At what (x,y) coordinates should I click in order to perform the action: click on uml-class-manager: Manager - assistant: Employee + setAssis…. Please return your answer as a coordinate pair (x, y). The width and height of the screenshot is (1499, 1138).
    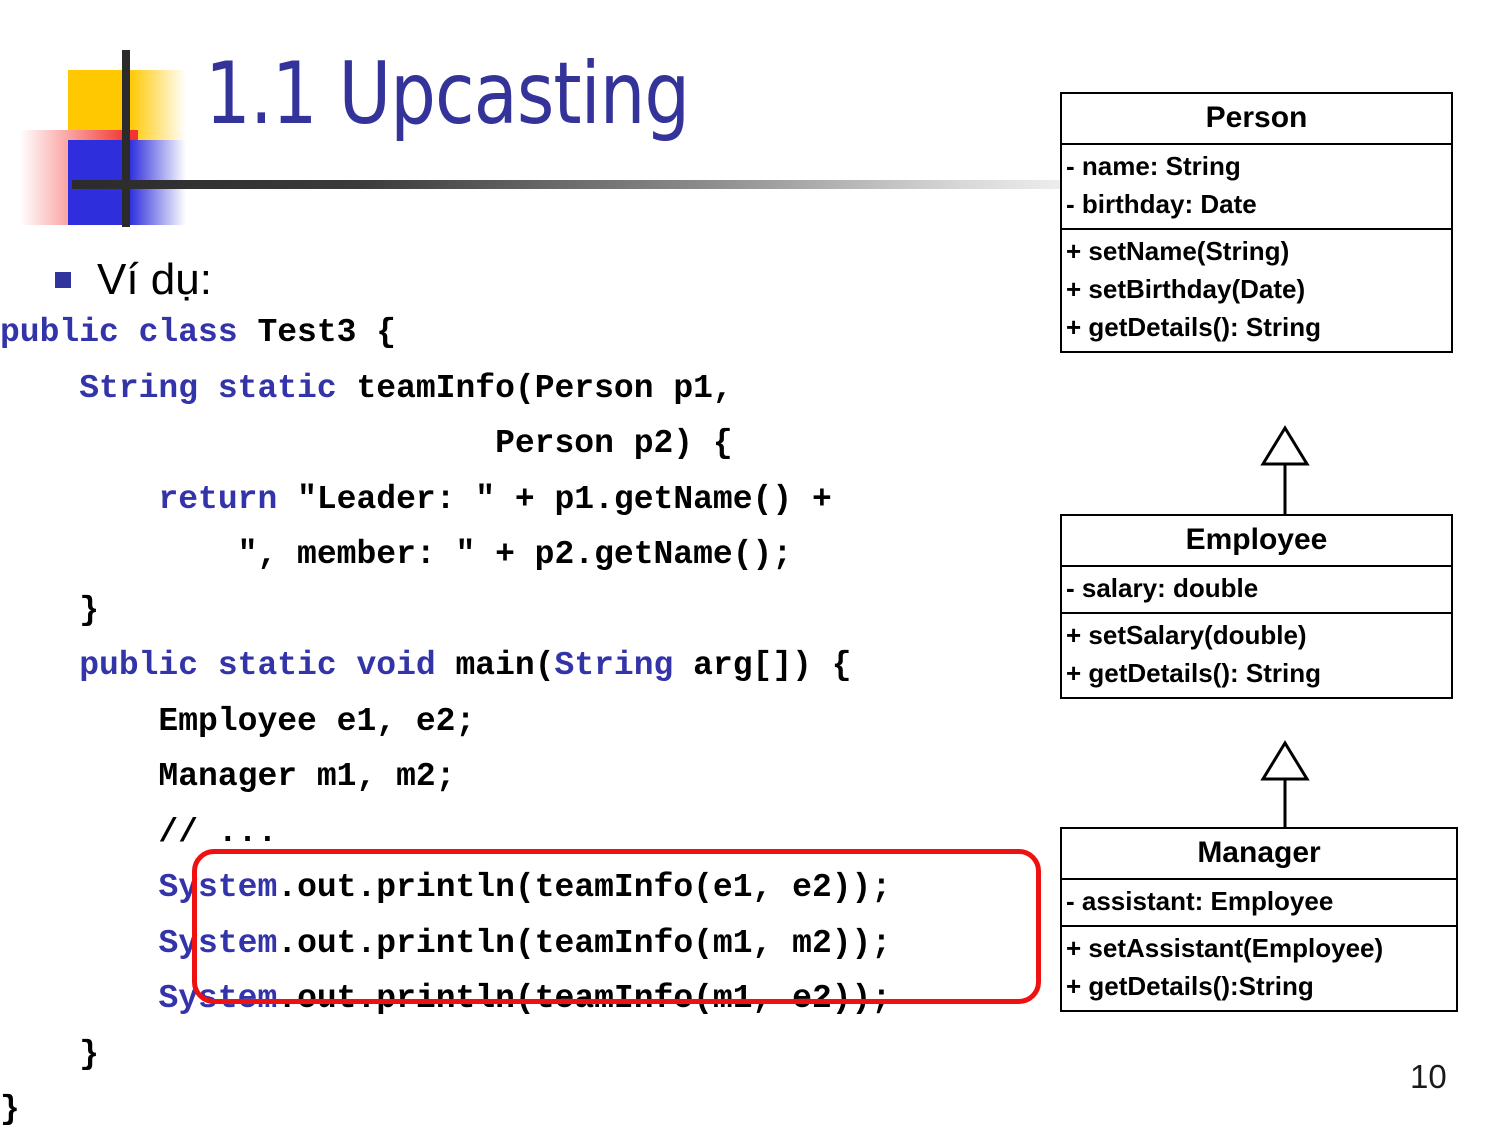
    Looking at the image, I should click on (1259, 919).